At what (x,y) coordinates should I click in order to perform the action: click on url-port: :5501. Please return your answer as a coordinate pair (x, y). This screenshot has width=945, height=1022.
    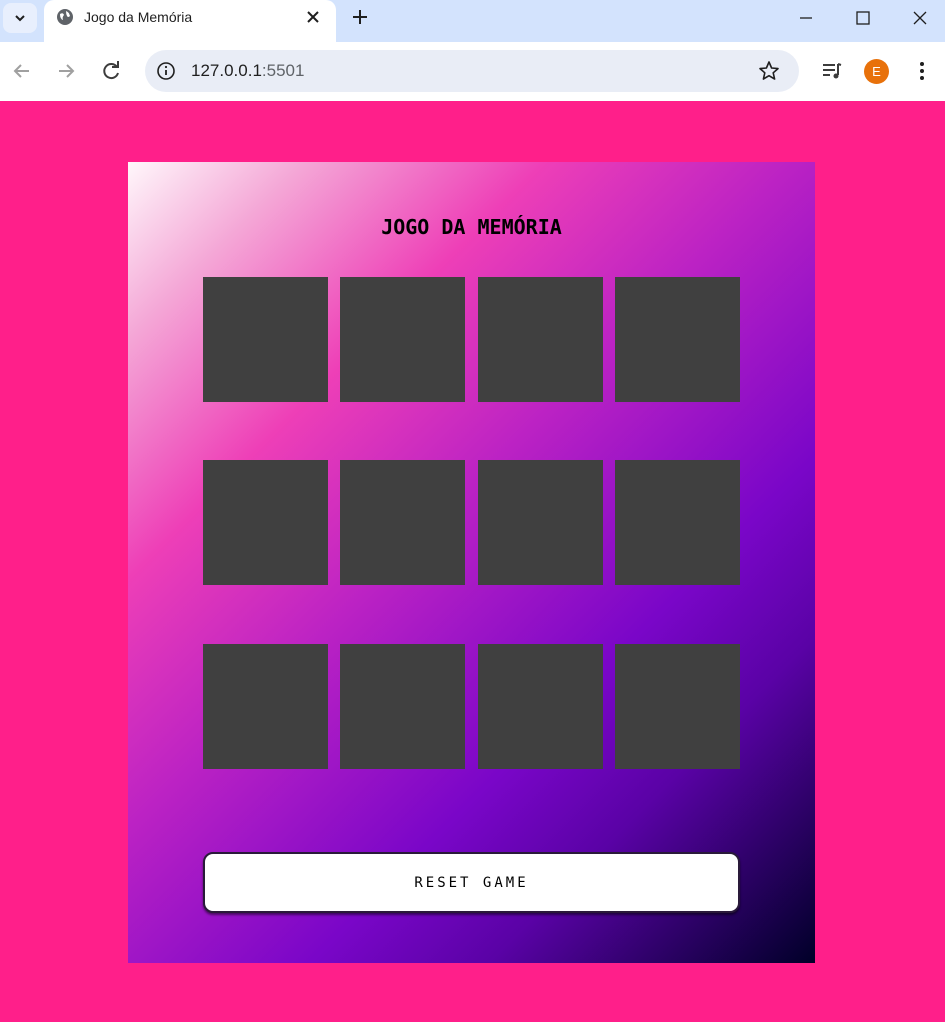
    Looking at the image, I should click on (283, 70).